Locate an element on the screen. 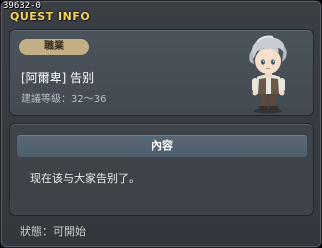  npc-portrait is located at coordinates (268, 74).